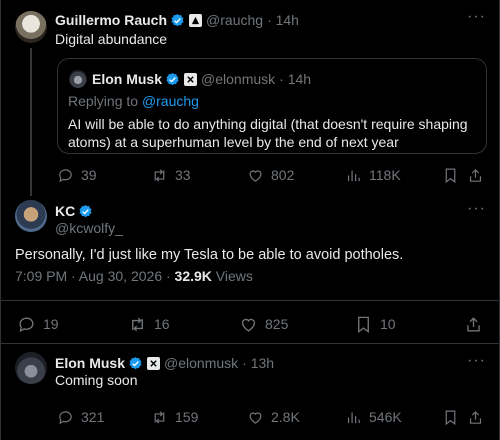 The height and width of the screenshot is (440, 500). What do you see at coordinates (51, 324) in the screenshot?
I see `reply-count: 19` at bounding box center [51, 324].